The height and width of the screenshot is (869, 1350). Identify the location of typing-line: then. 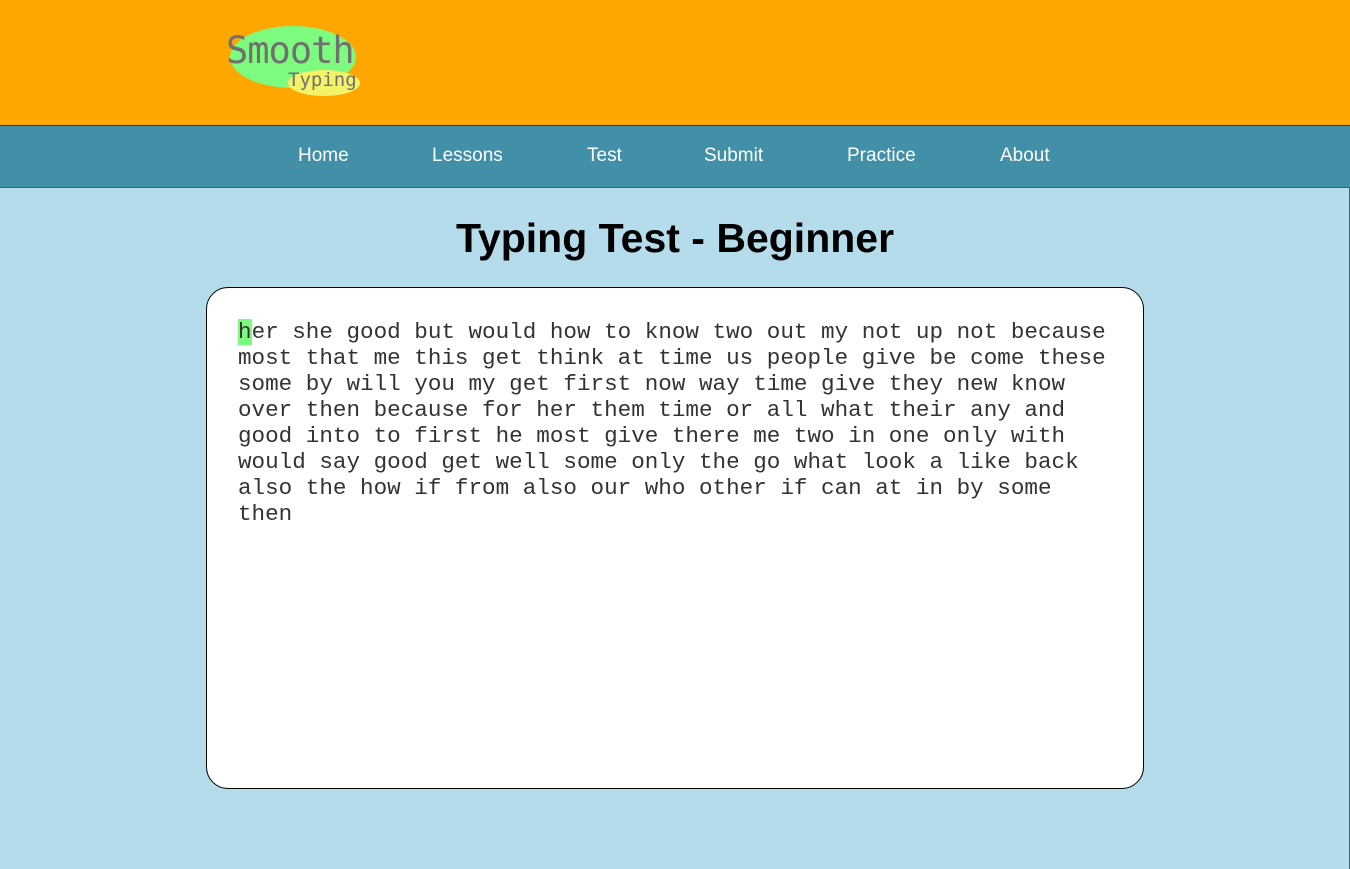
(265, 514).